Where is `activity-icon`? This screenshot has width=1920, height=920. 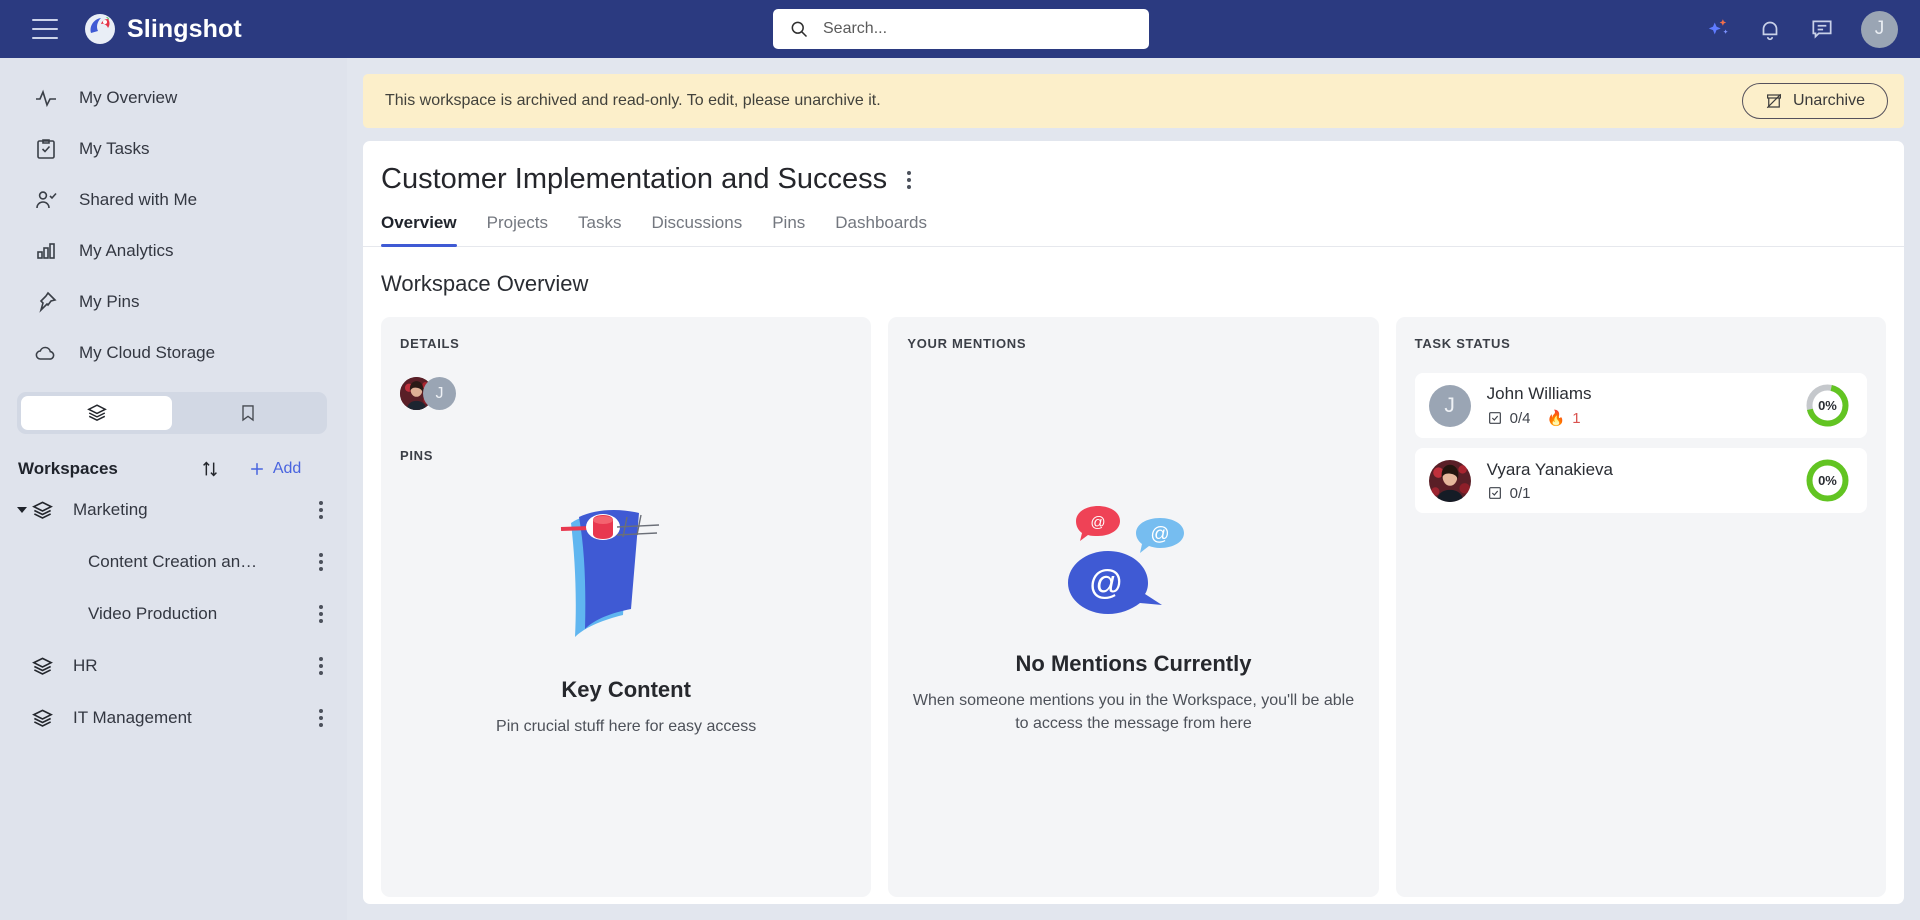
activity-icon is located at coordinates (46, 98).